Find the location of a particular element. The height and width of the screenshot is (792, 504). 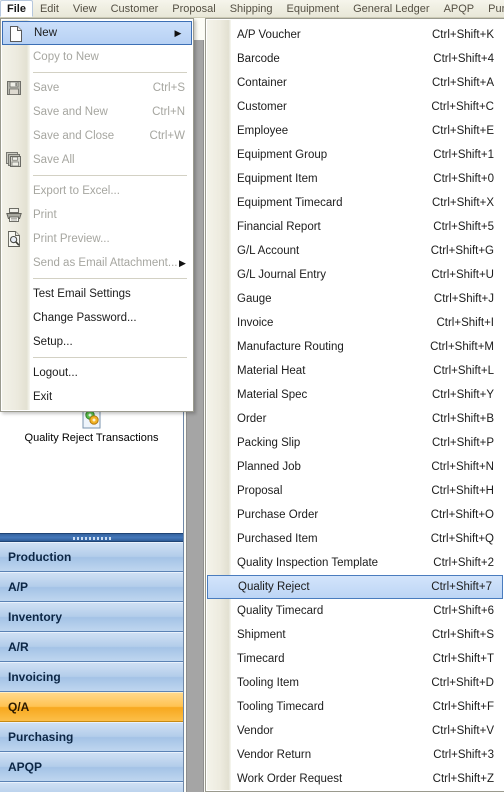

new-submenu-item-equipment-item: Equipment Item Ctrl+Shift+0 is located at coordinates (355, 179).